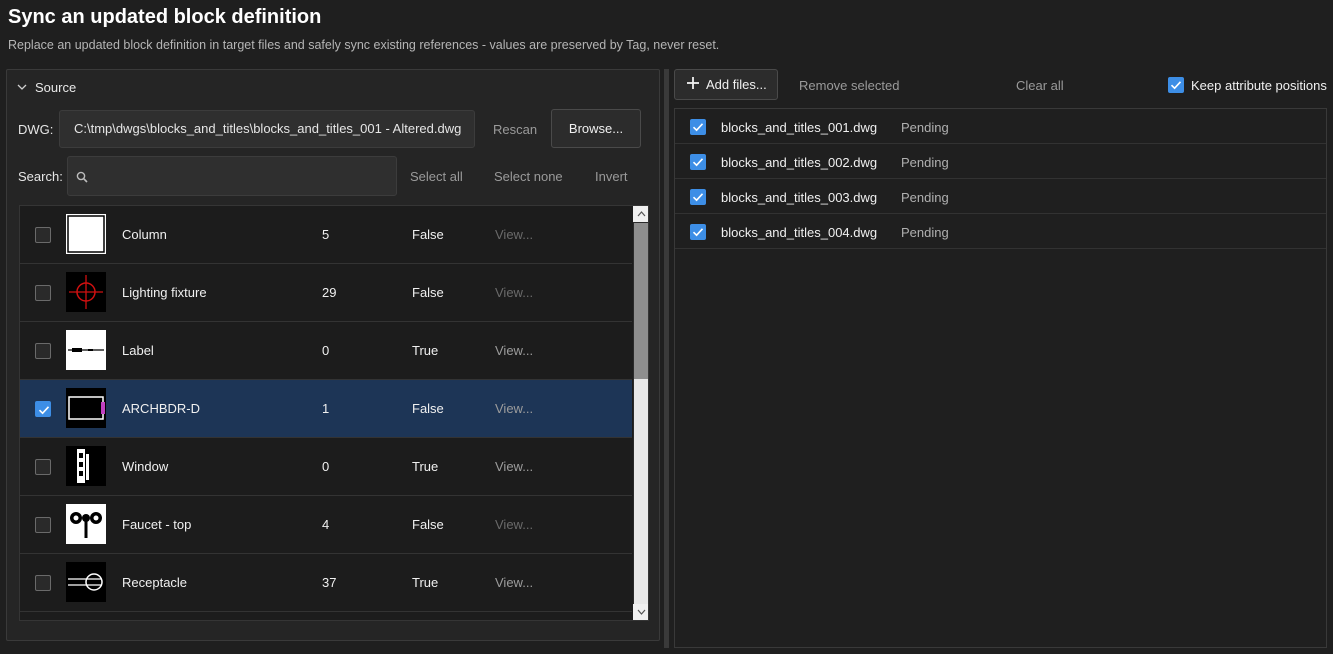 This screenshot has width=1333, height=654. I want to click on remove-selected-button: Remove selected, so click(849, 85).